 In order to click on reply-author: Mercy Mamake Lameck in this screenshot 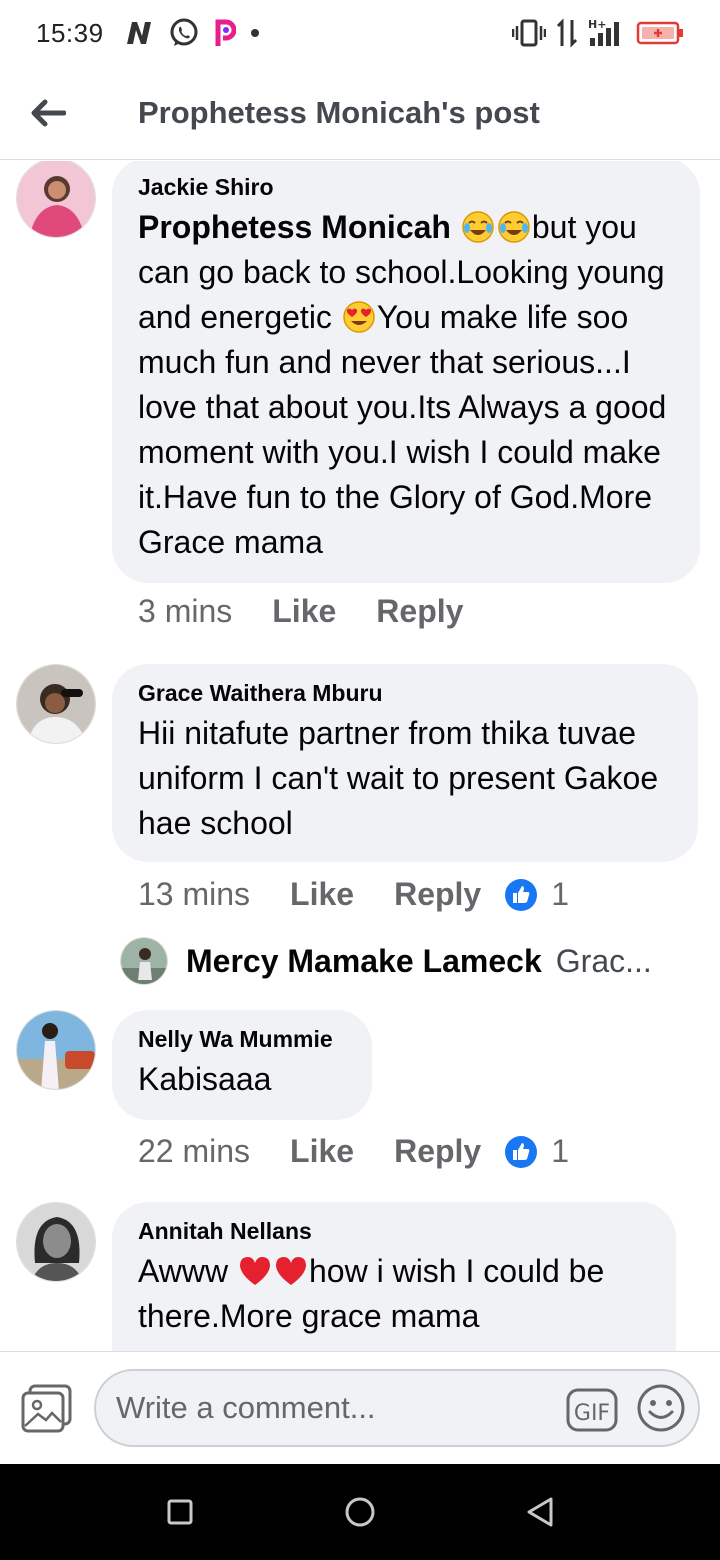, I will do `click(364, 961)`.